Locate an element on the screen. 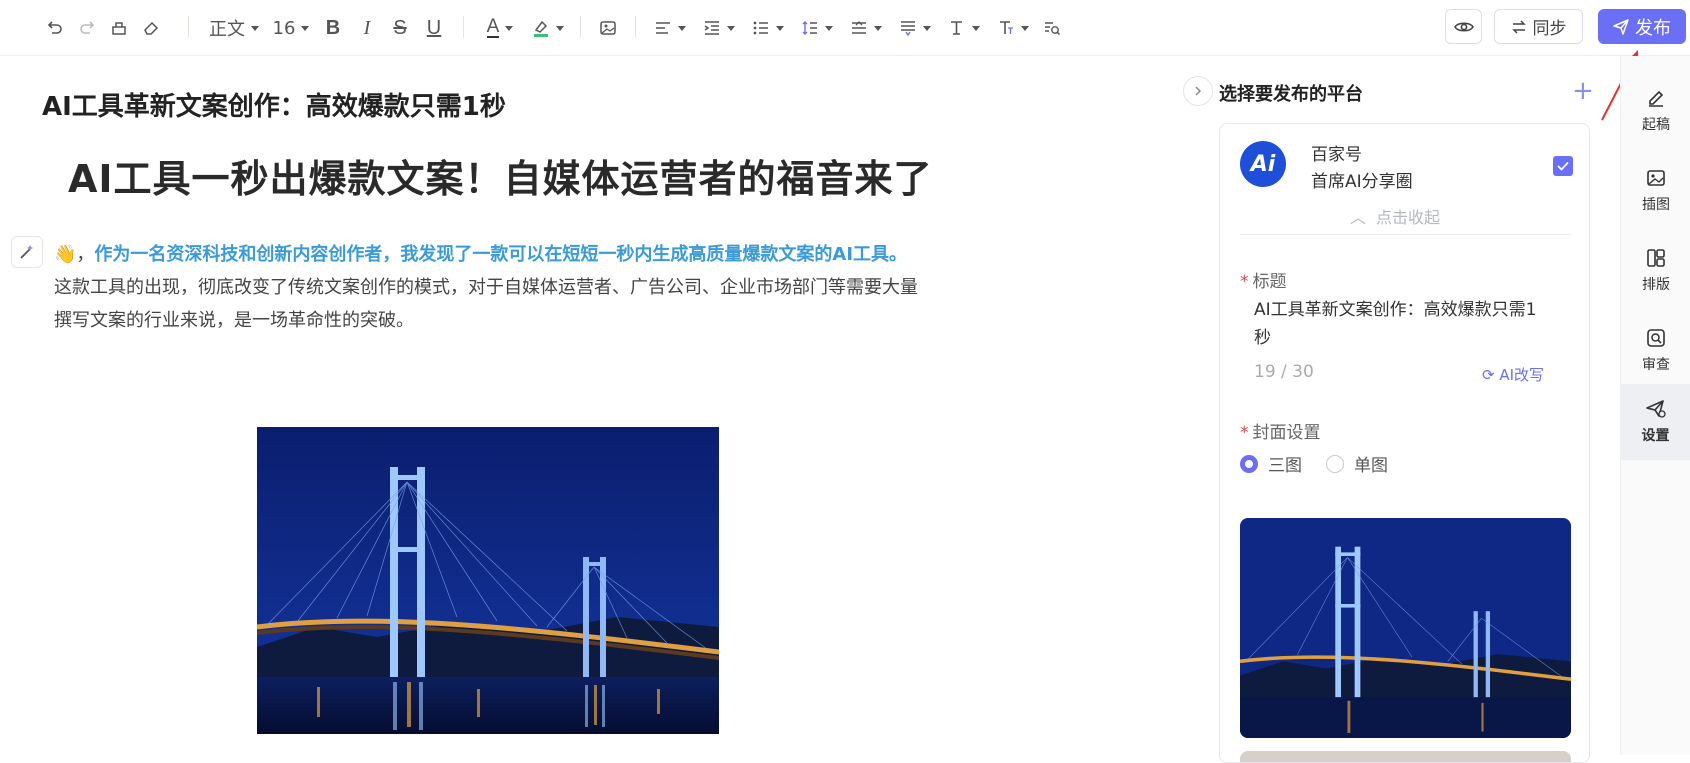 This screenshot has width=1690, height=763. check-icon is located at coordinates (1563, 166).